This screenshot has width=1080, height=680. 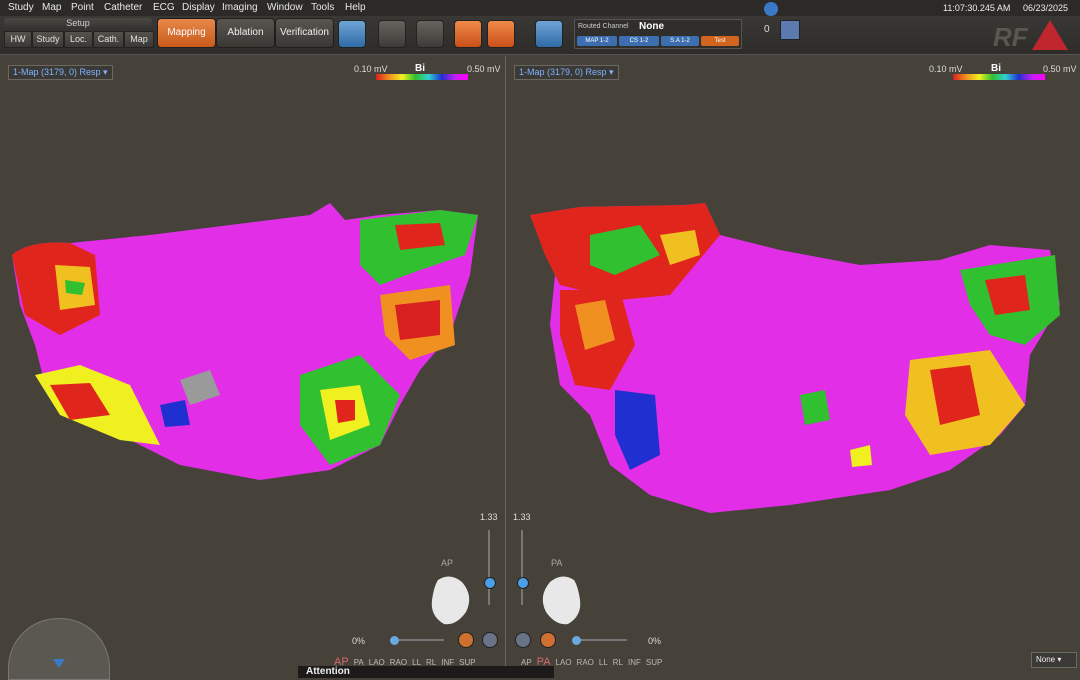 I want to click on screen-icon, so click(x=549, y=34).